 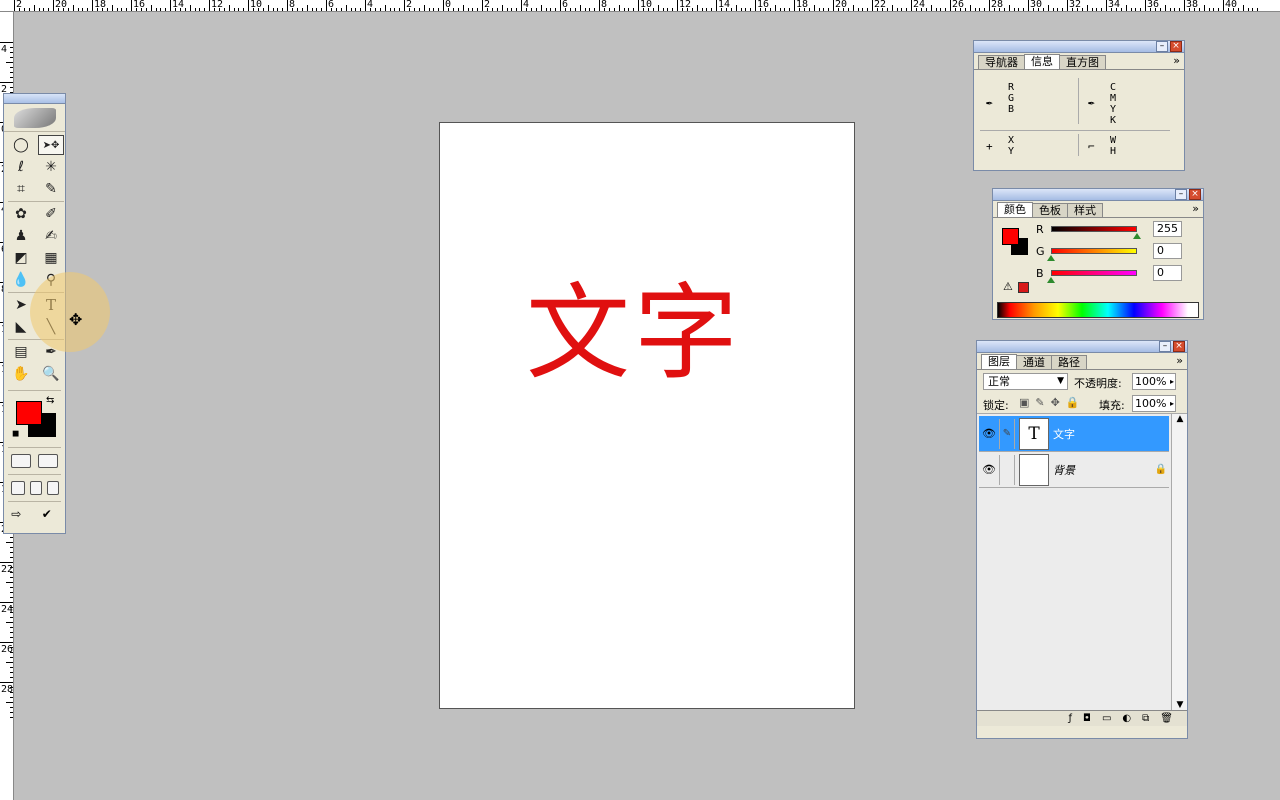 What do you see at coordinates (51, 258) in the screenshot?
I see `gradient-icon: ▦` at bounding box center [51, 258].